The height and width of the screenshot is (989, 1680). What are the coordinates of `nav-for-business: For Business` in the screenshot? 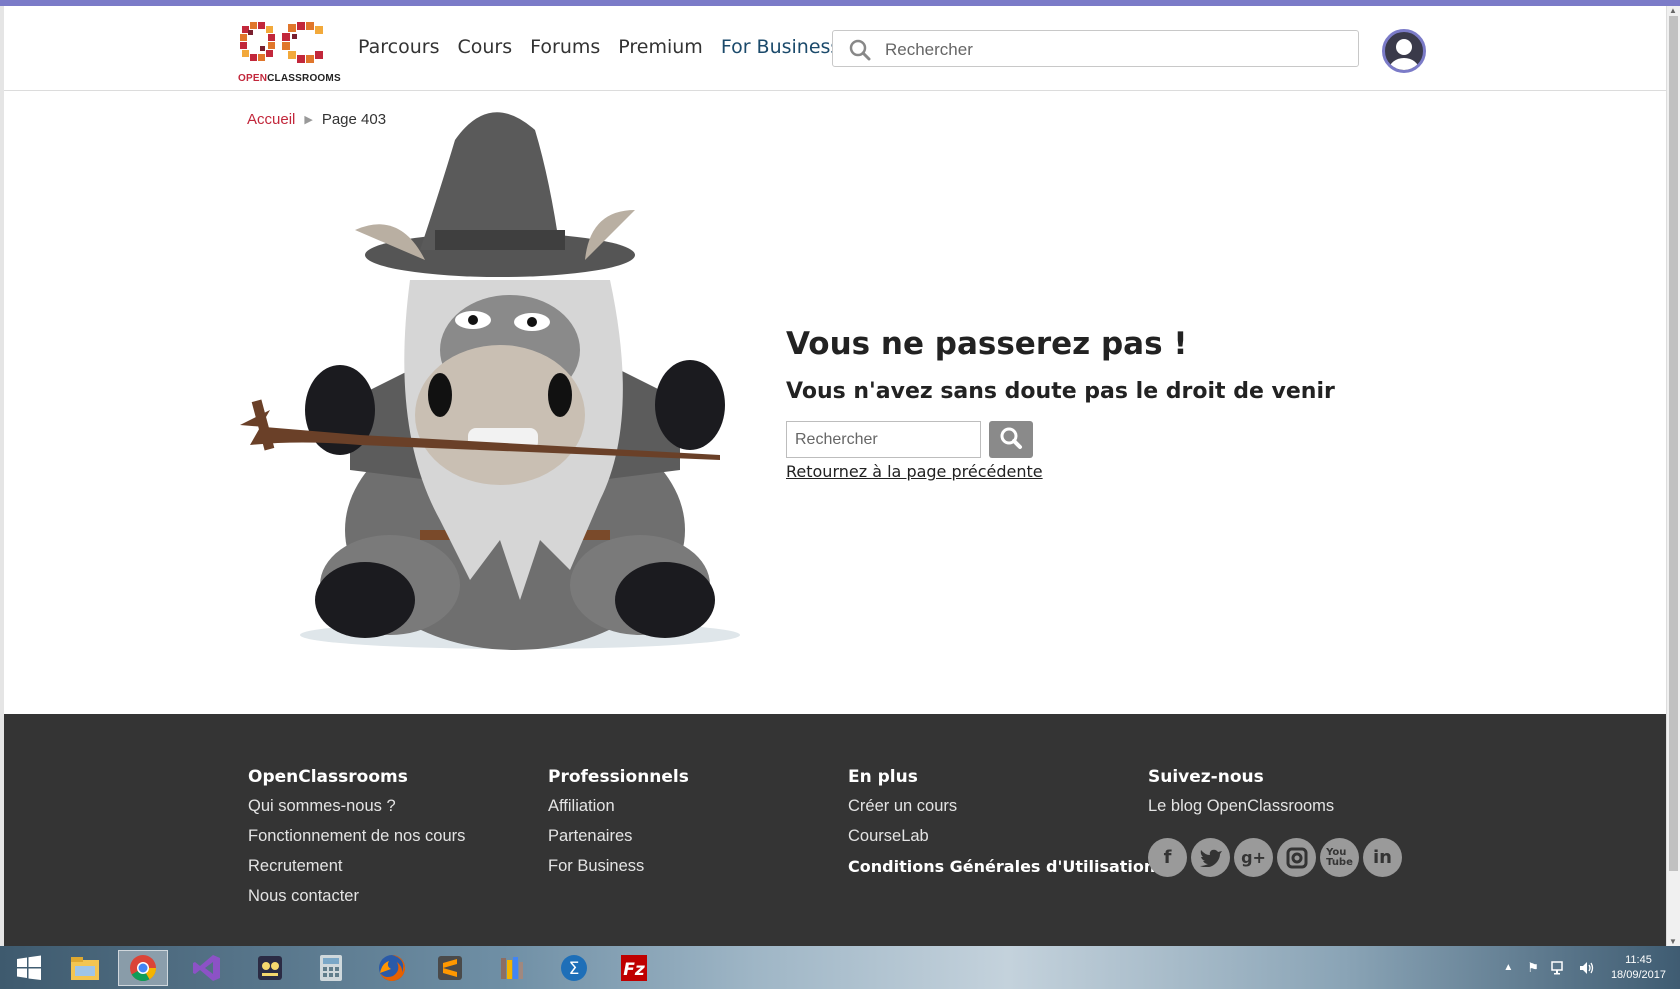 It's located at (781, 47).